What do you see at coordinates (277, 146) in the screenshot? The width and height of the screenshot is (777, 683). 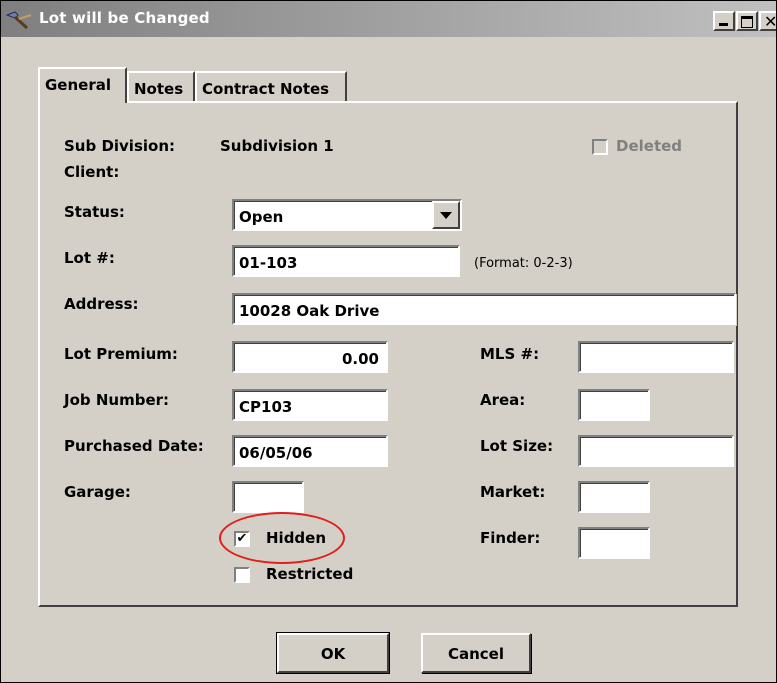 I see `subdivision-value: Subdivision 1` at bounding box center [277, 146].